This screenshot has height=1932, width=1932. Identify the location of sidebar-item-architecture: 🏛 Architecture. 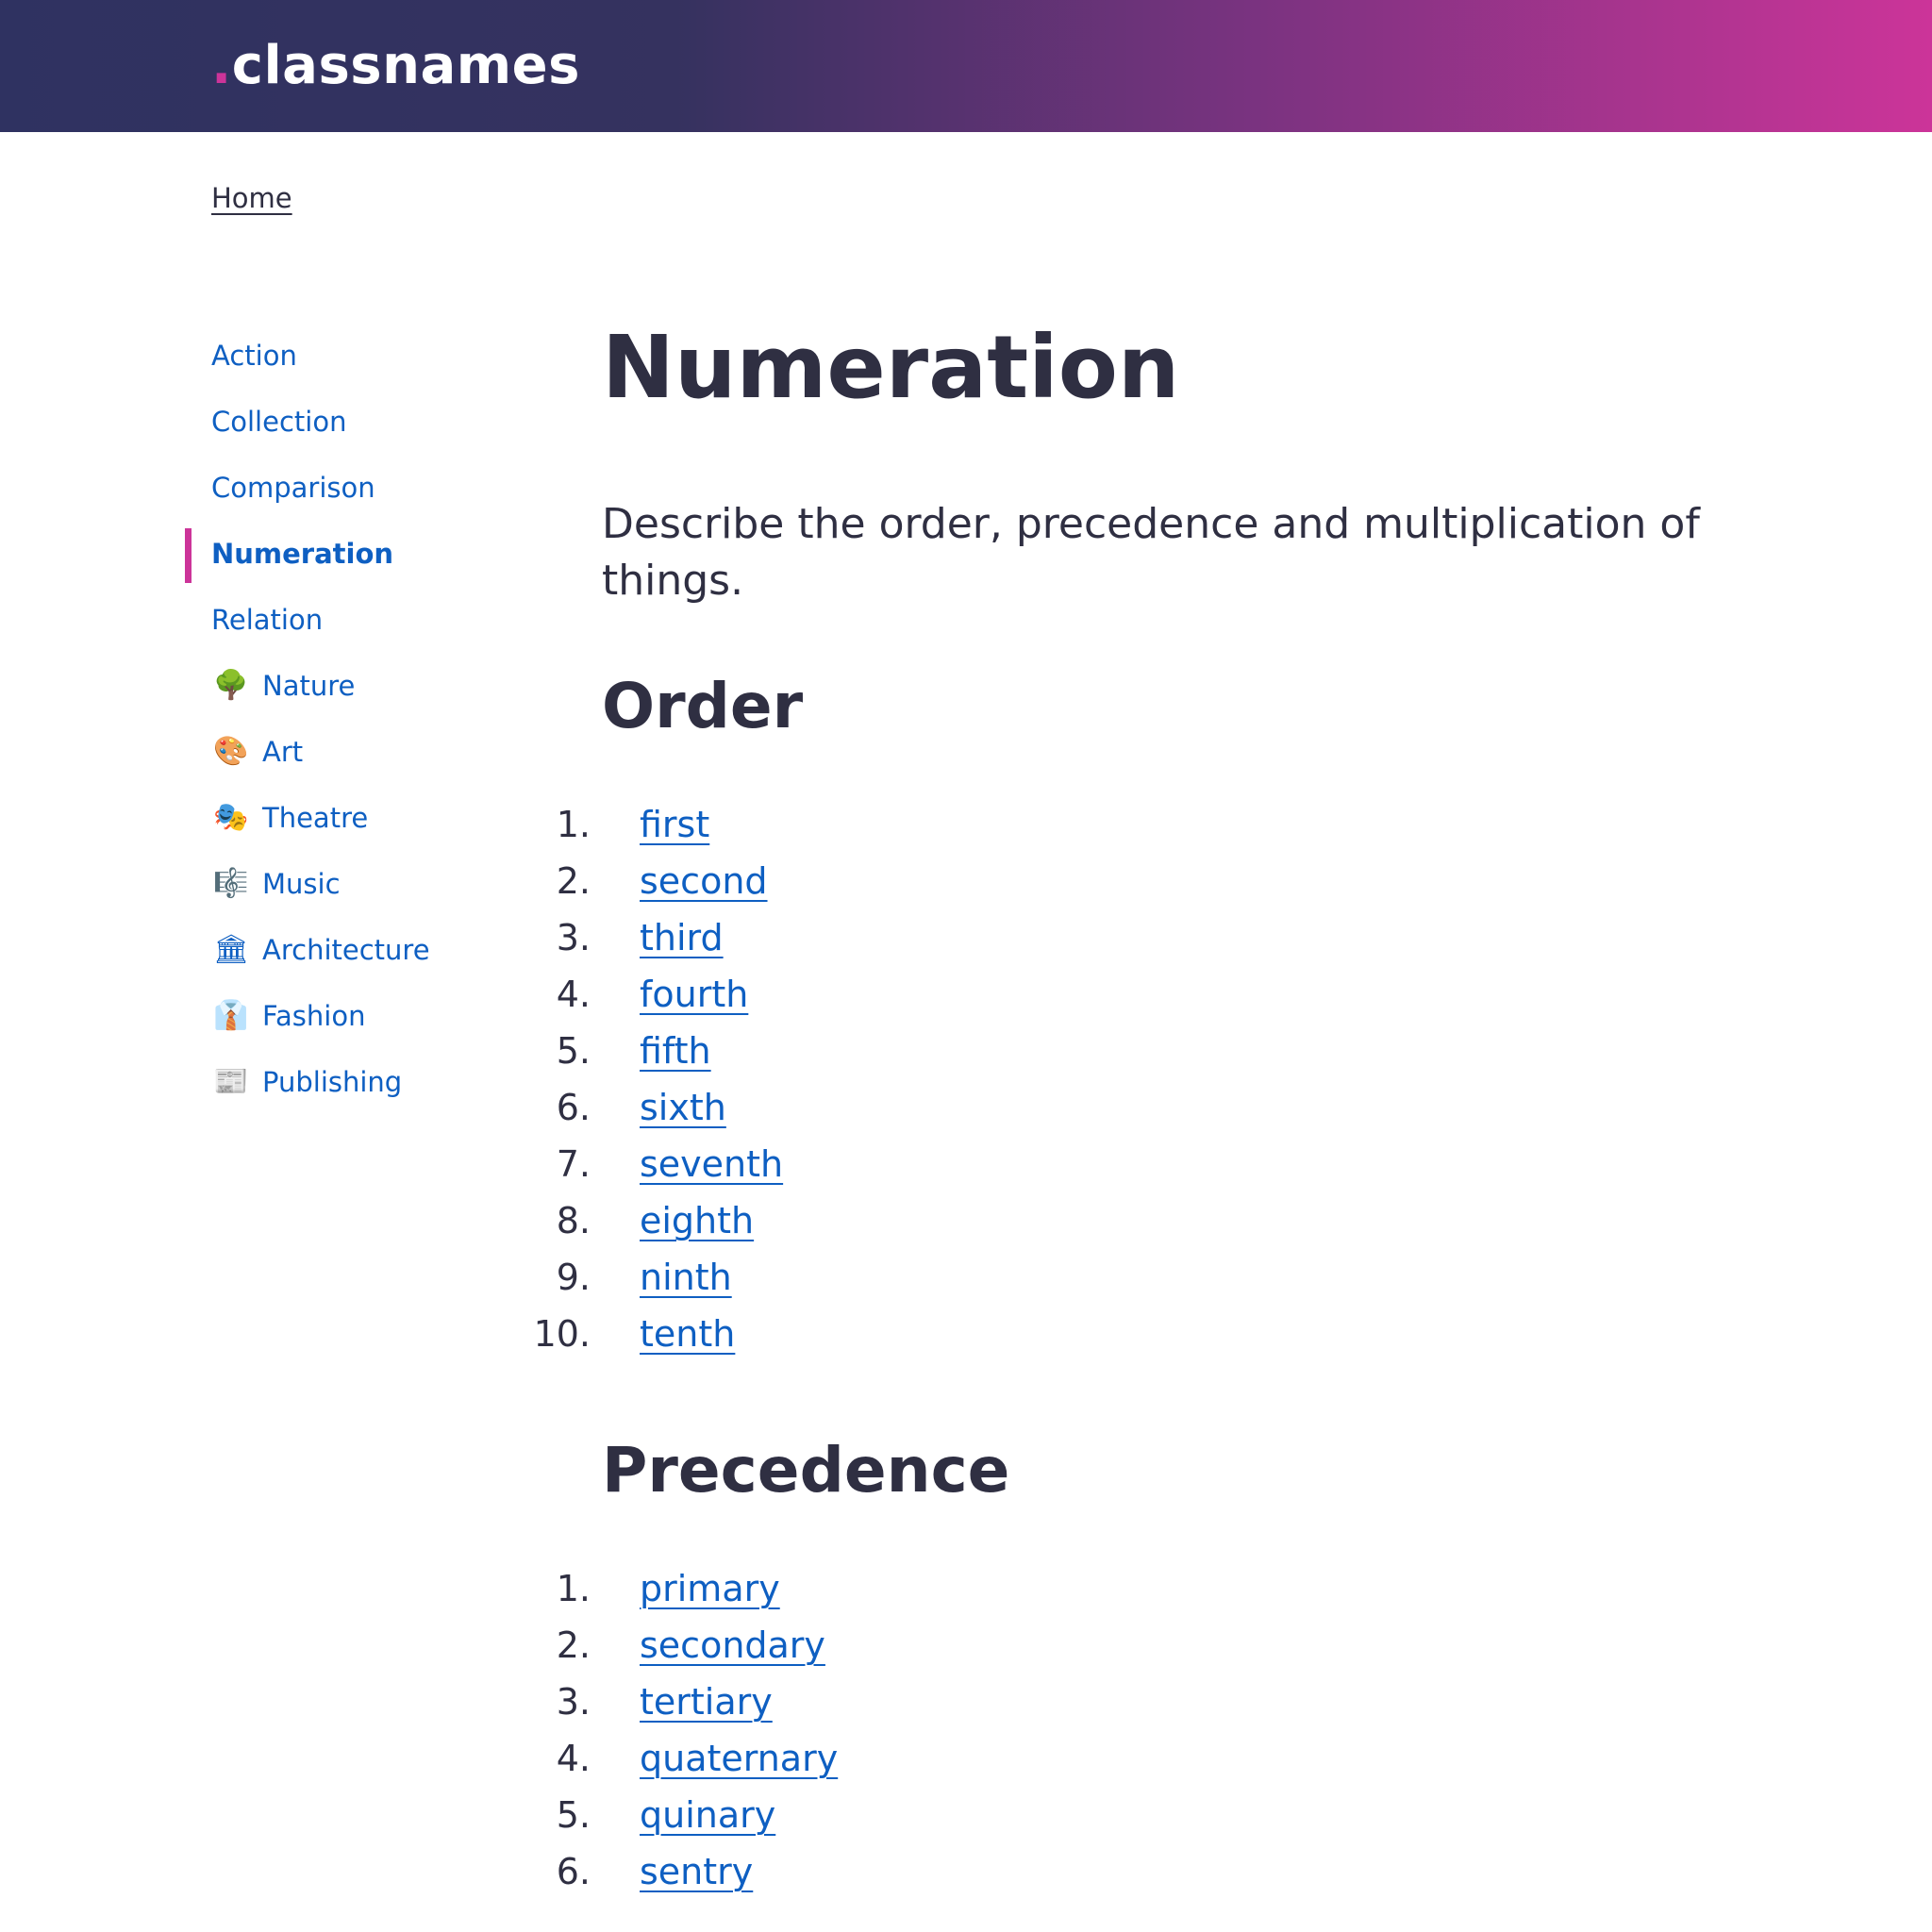
(364, 950).